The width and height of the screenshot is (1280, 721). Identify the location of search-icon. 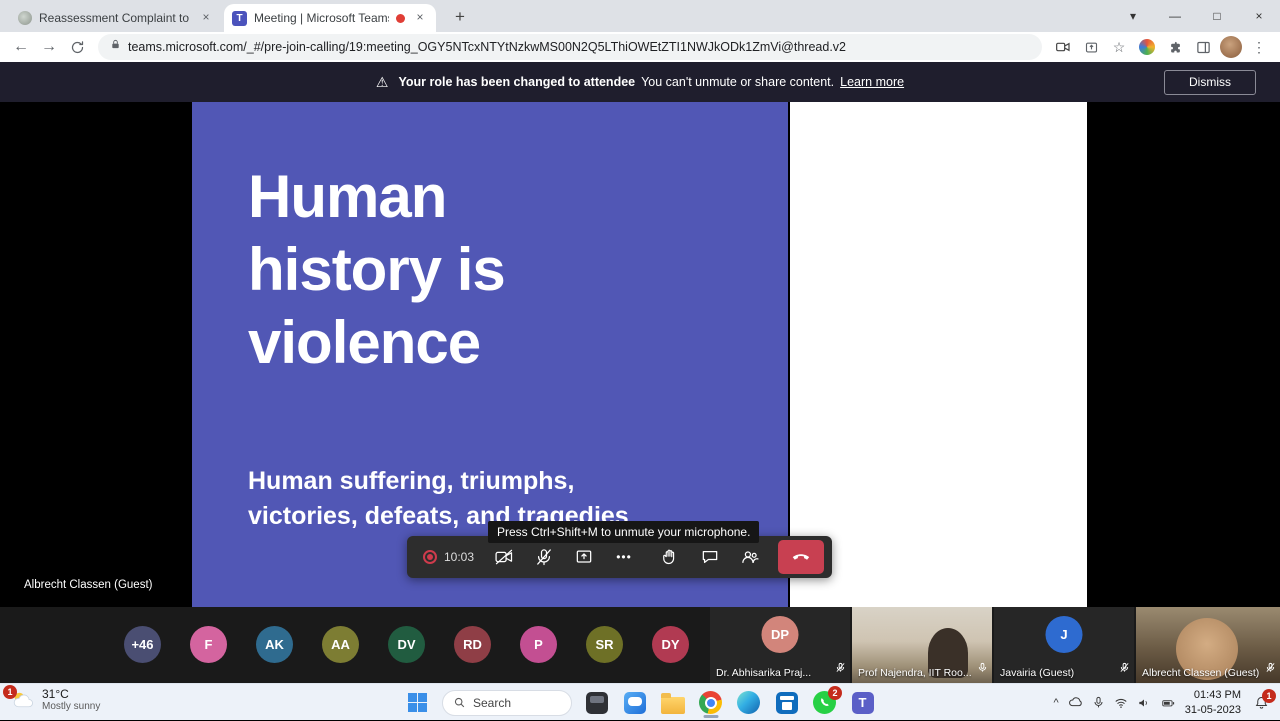
(459, 702).